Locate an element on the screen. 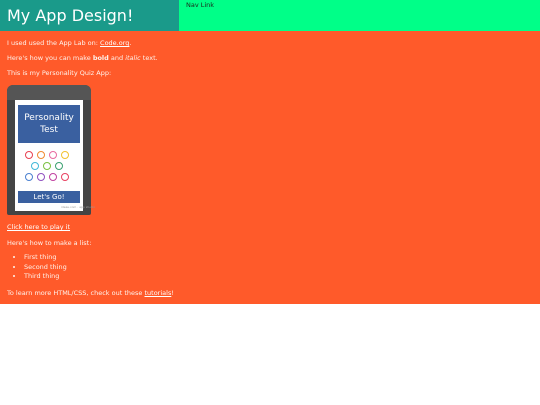 Image resolution: width=540 pixels, height=405 pixels. intro-paragraph: I used used the App Lab on: Code.org. is located at coordinates (69, 43).